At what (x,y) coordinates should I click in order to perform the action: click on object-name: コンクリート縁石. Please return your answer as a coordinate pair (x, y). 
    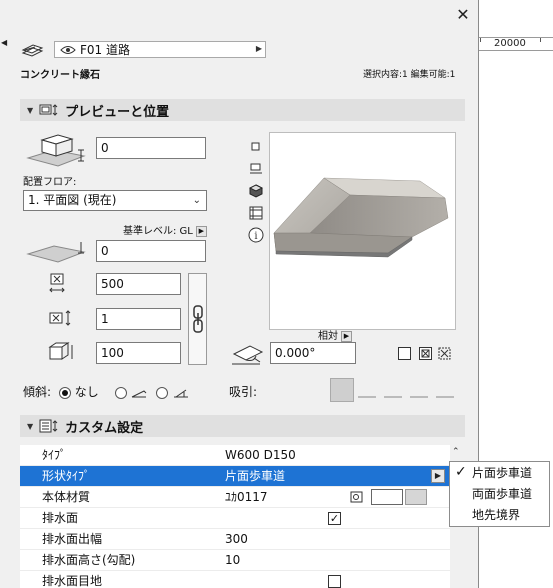
    Looking at the image, I should click on (60, 75).